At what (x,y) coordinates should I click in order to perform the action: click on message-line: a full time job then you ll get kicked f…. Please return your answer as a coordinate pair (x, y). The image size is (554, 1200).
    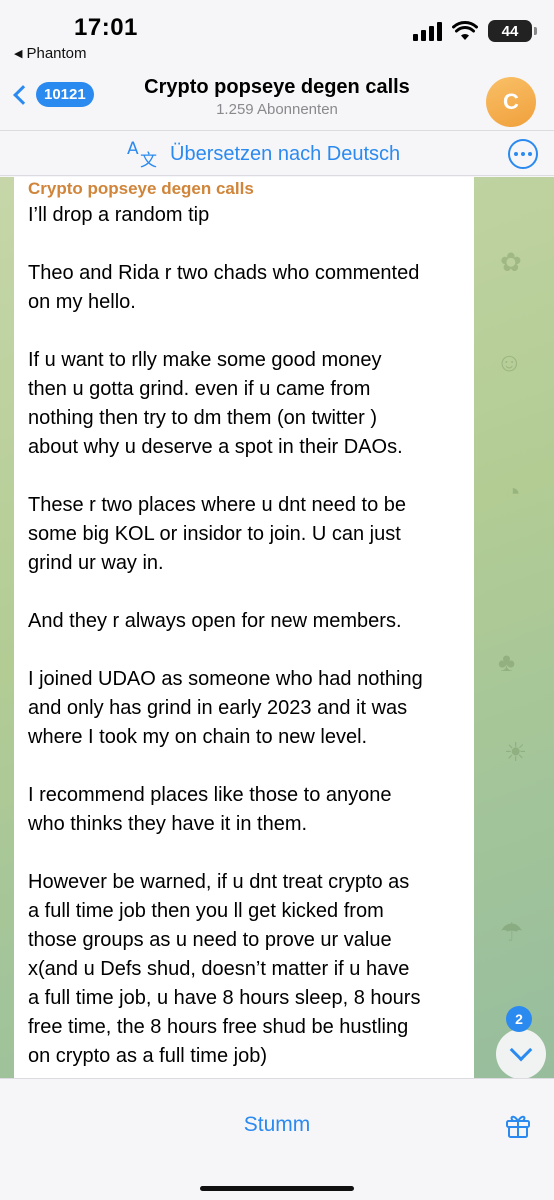
    Looking at the image, I should click on (206, 911).